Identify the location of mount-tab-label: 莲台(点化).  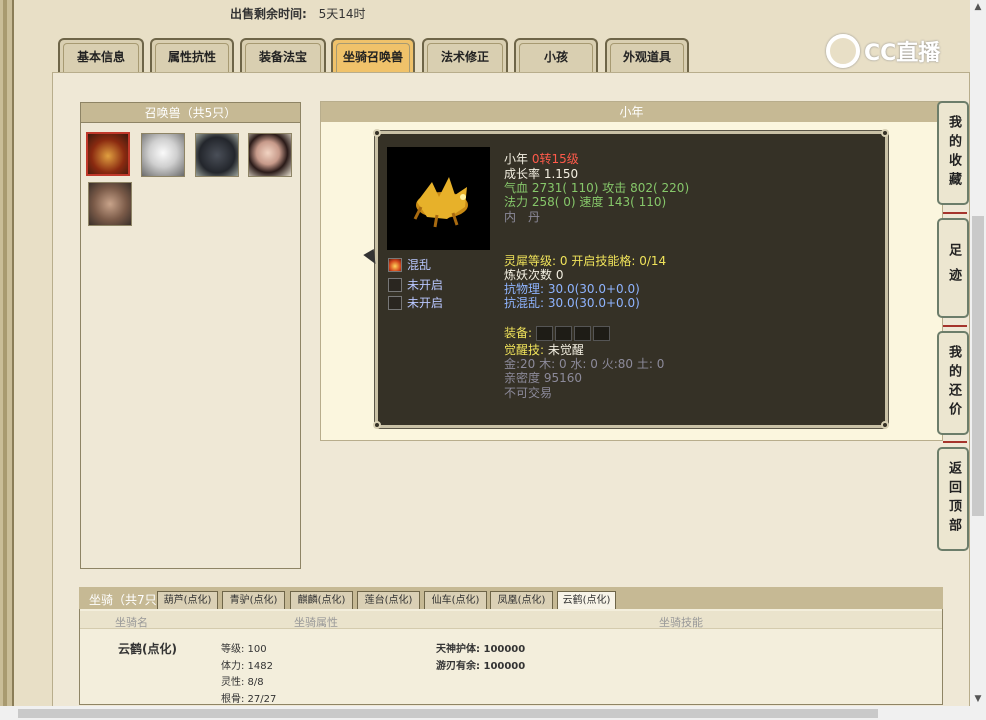
(388, 600).